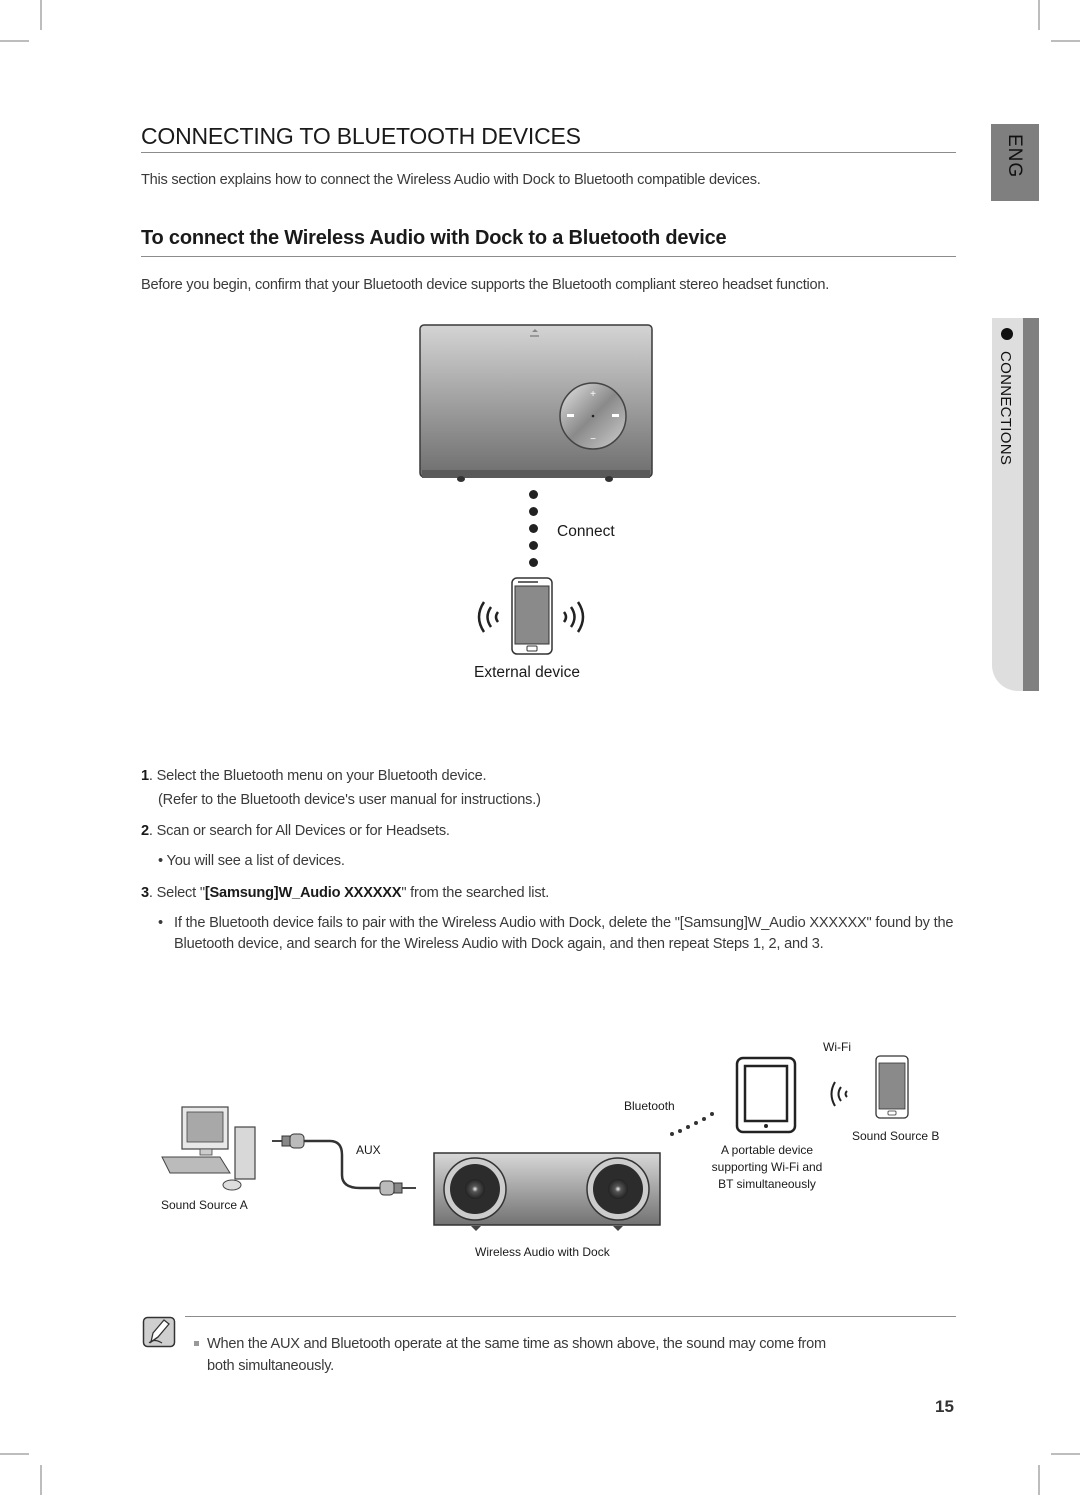 The image size is (1080, 1495). What do you see at coordinates (586, 531) in the screenshot?
I see `connect-label: Connect` at bounding box center [586, 531].